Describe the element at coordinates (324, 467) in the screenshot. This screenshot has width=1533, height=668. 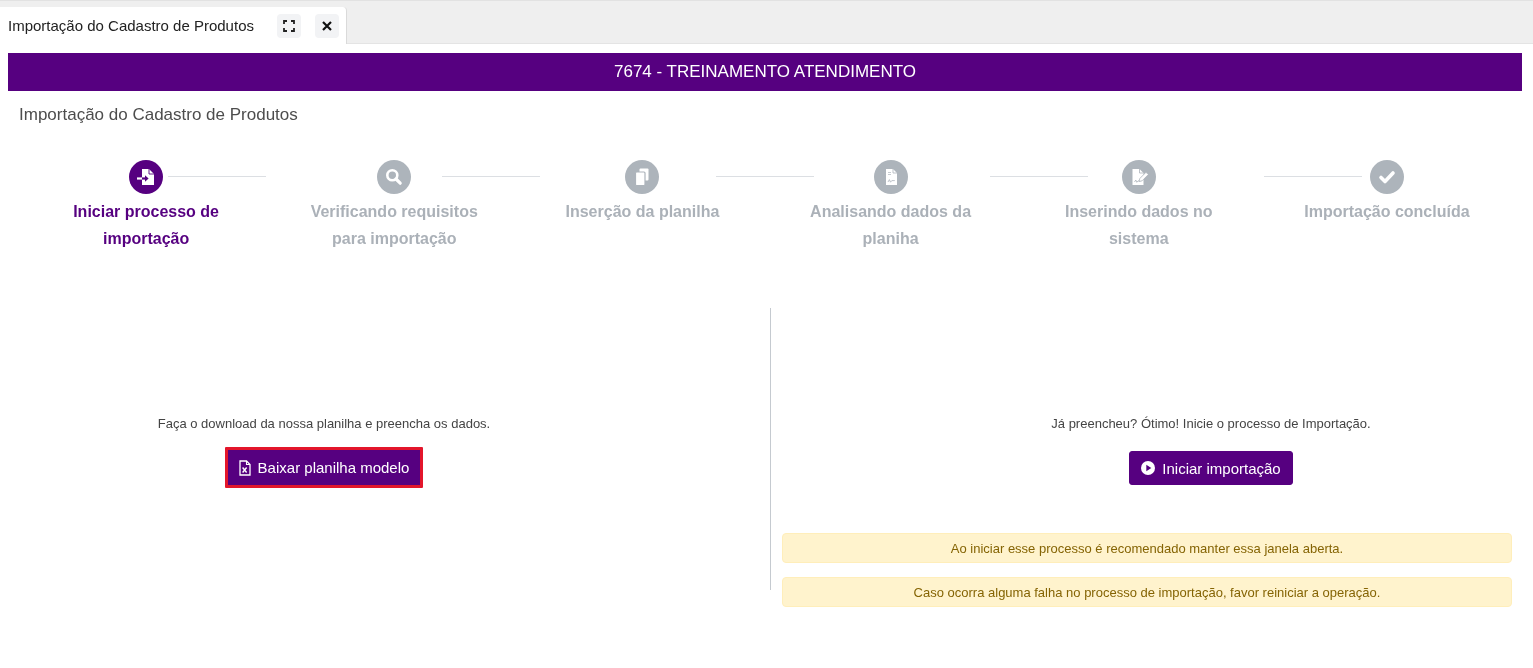
I see `download-template-button: Baixar planilha modelo` at that location.